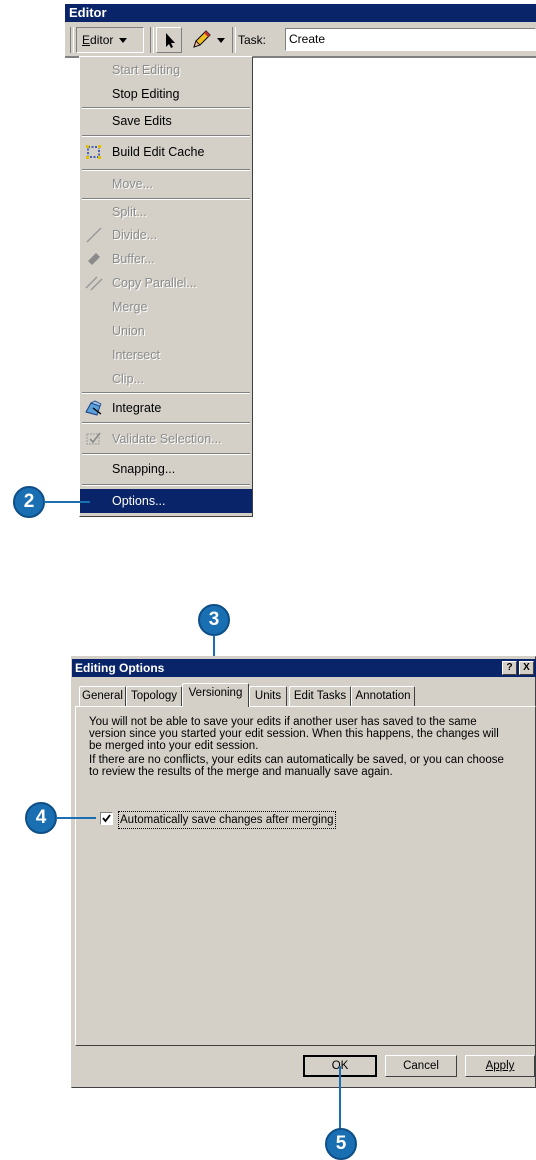 The height and width of the screenshot is (1160, 536). What do you see at coordinates (341, 1144) in the screenshot?
I see `callout-step-5: 5` at bounding box center [341, 1144].